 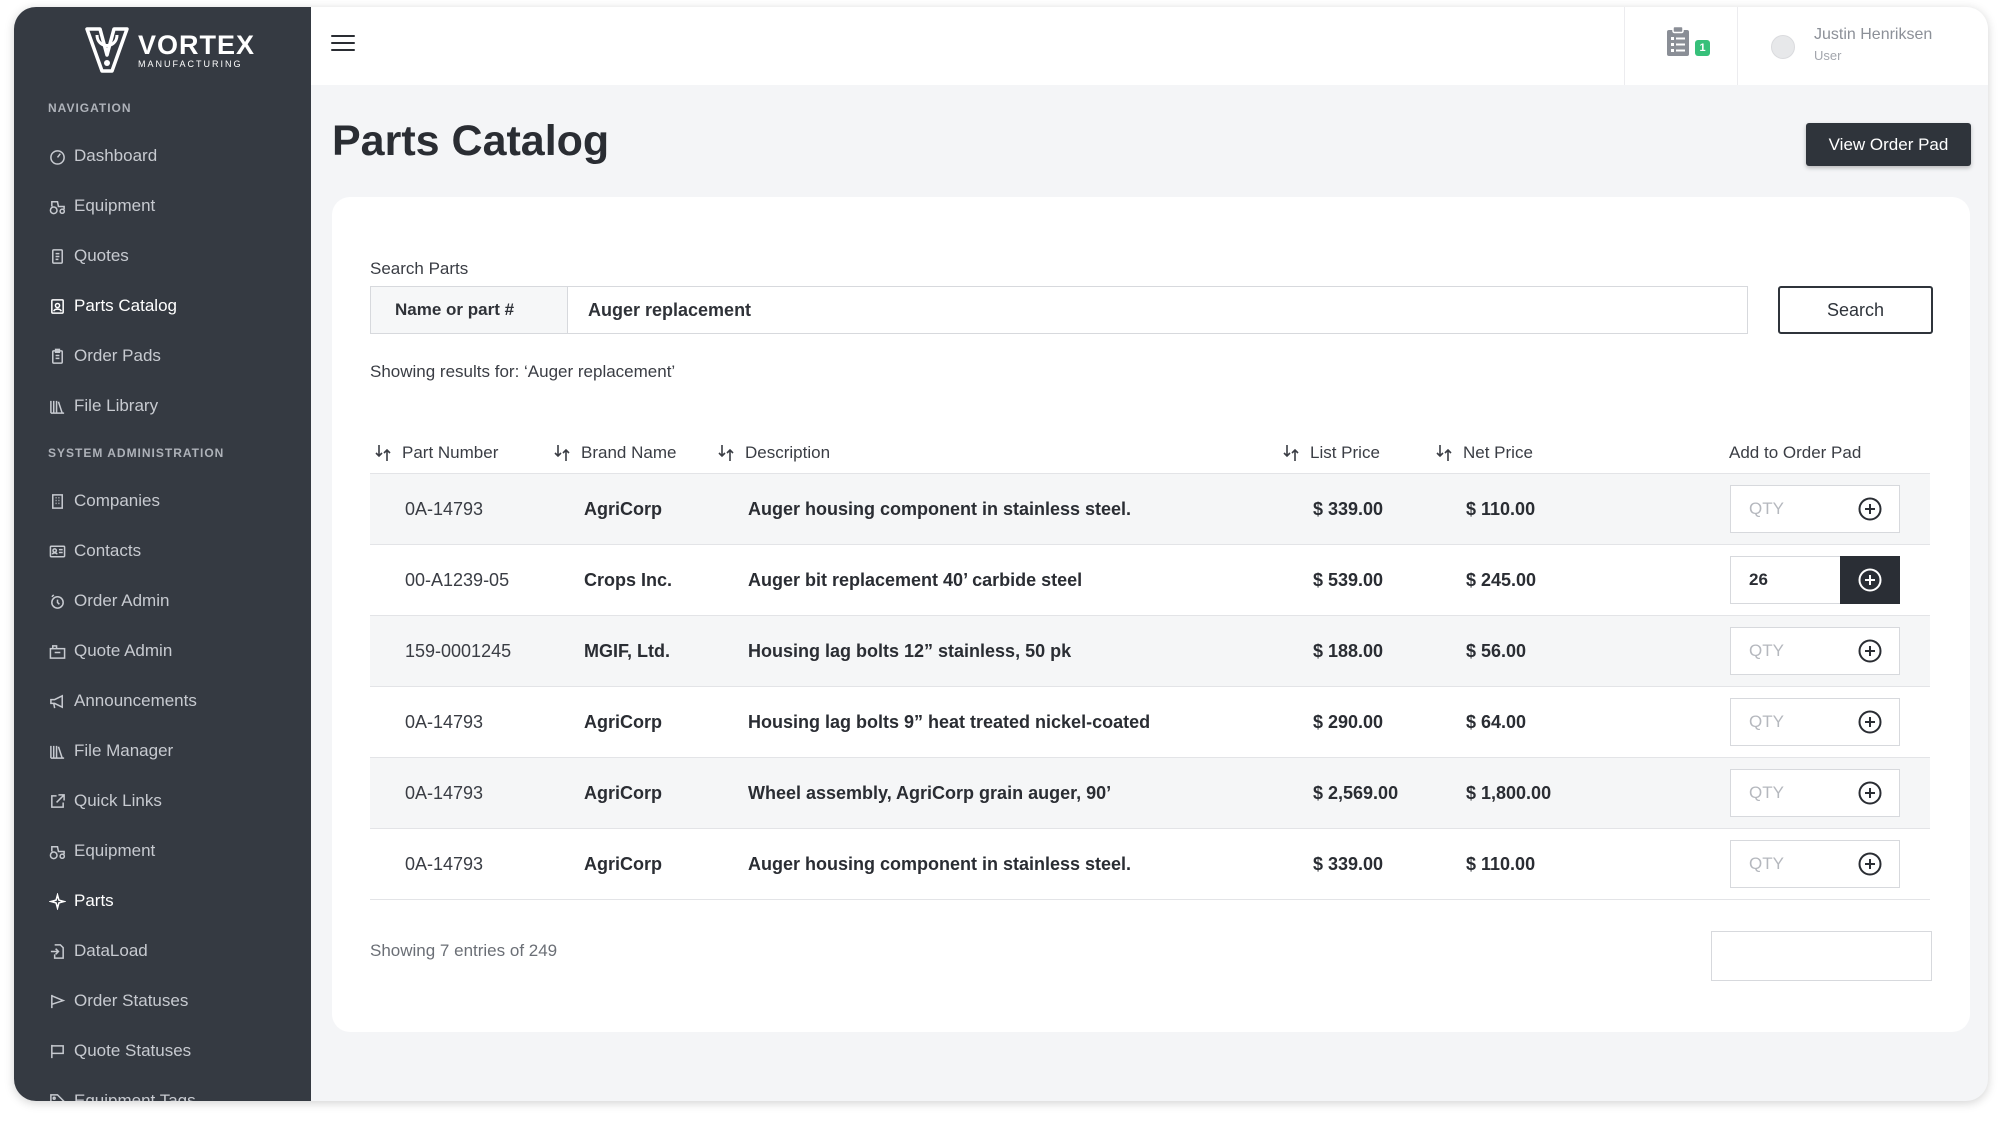 What do you see at coordinates (101, 851) in the screenshot?
I see `sidebar-item-equipment-admin: Equipment` at bounding box center [101, 851].